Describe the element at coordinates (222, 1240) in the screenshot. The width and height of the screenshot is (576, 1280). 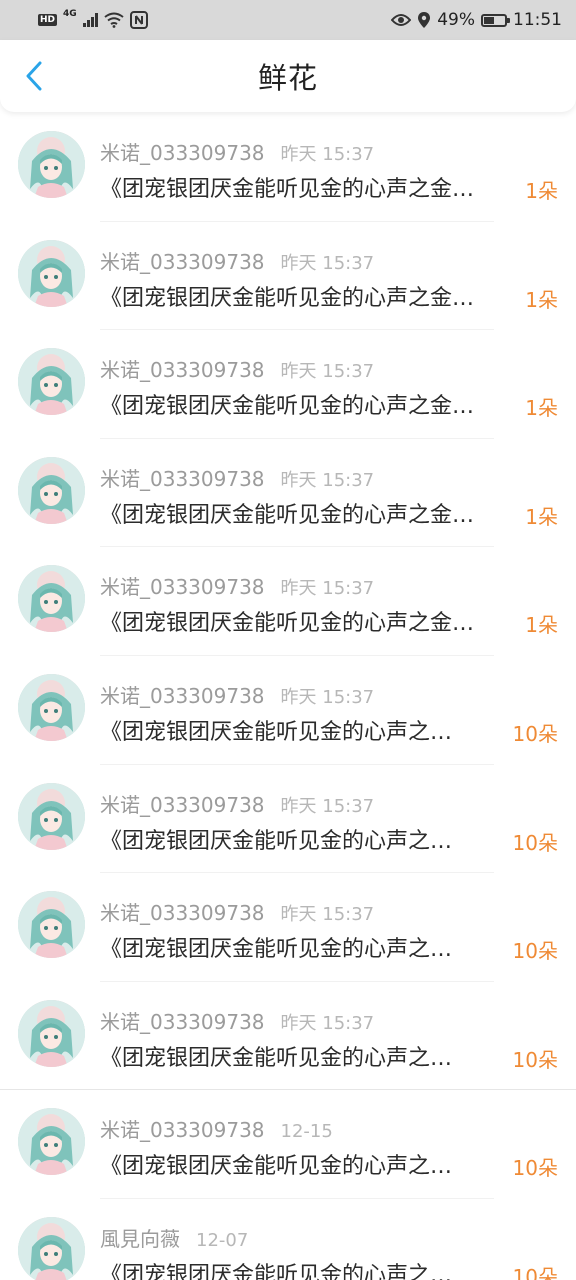
I see `timestamp: 12-07` at that location.